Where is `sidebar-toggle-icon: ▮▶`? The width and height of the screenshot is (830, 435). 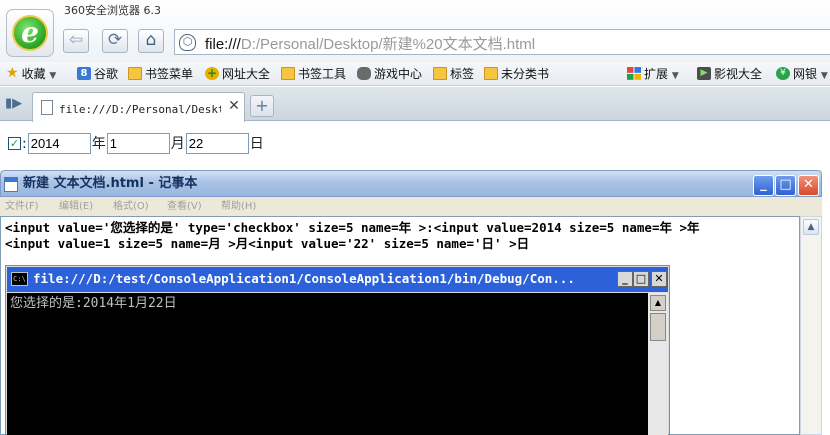 sidebar-toggle-icon: ▮▶ is located at coordinates (13, 104).